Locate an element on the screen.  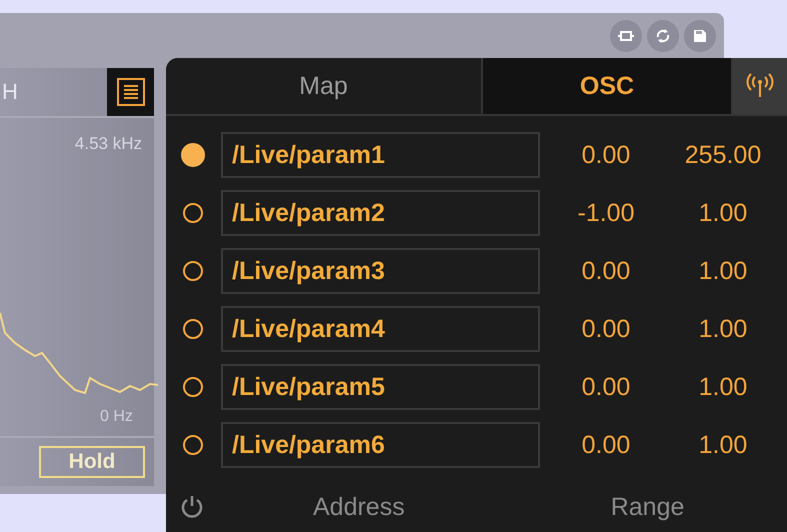
address-field: /Live/param3 is located at coordinates (380, 271).